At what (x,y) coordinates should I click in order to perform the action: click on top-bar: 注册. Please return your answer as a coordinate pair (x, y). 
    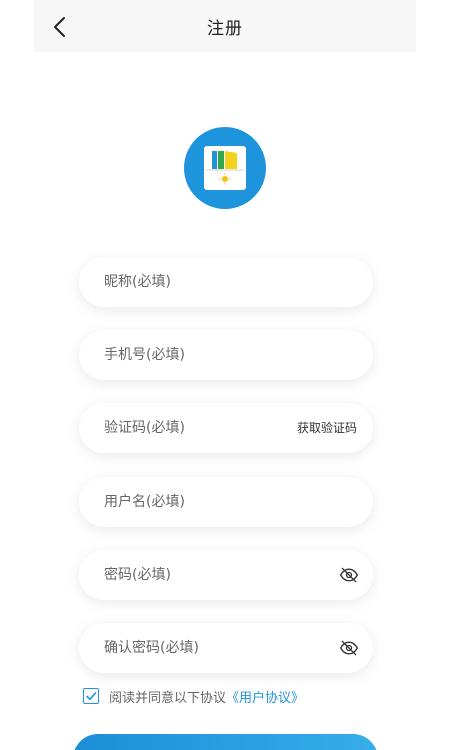
    Looking at the image, I should click on (225, 26).